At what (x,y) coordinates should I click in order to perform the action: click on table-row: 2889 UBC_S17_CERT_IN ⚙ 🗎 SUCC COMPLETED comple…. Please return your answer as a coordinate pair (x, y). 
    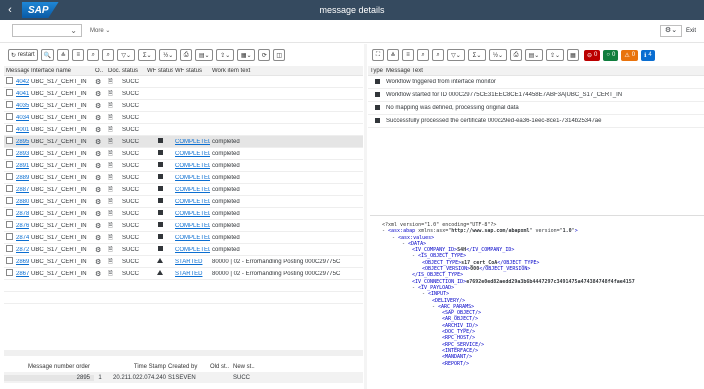
    Looking at the image, I should click on (183, 178).